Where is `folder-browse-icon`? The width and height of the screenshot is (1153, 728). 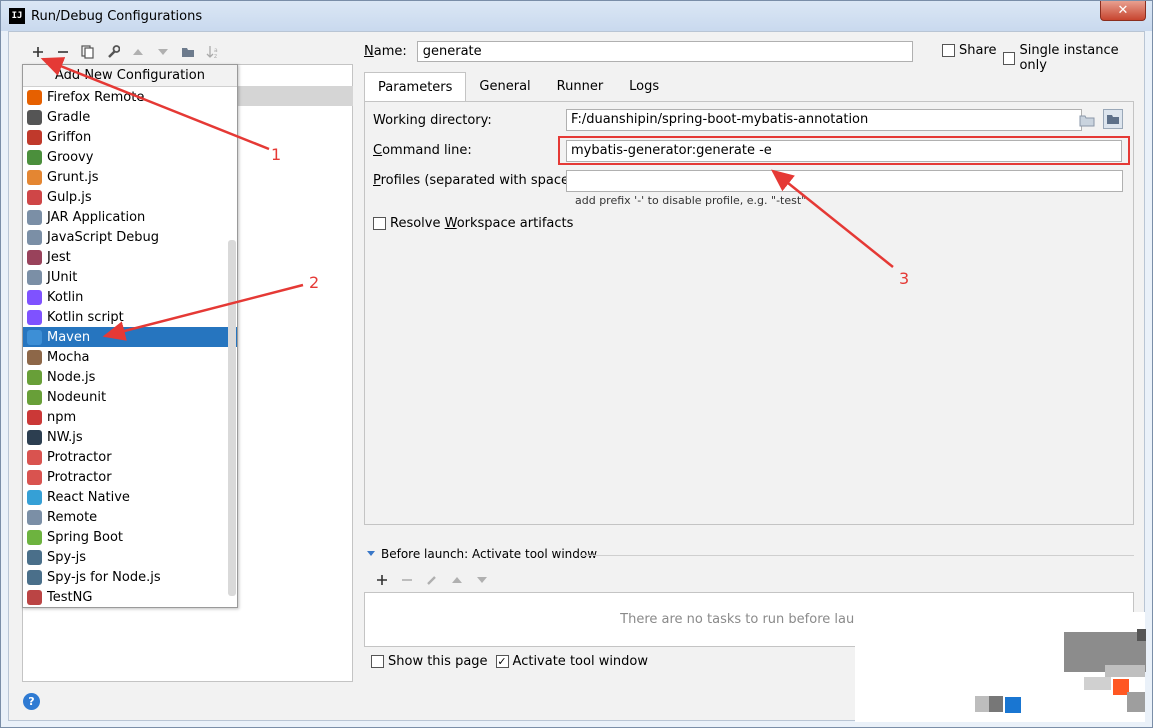
folder-browse-icon is located at coordinates (1087, 120).